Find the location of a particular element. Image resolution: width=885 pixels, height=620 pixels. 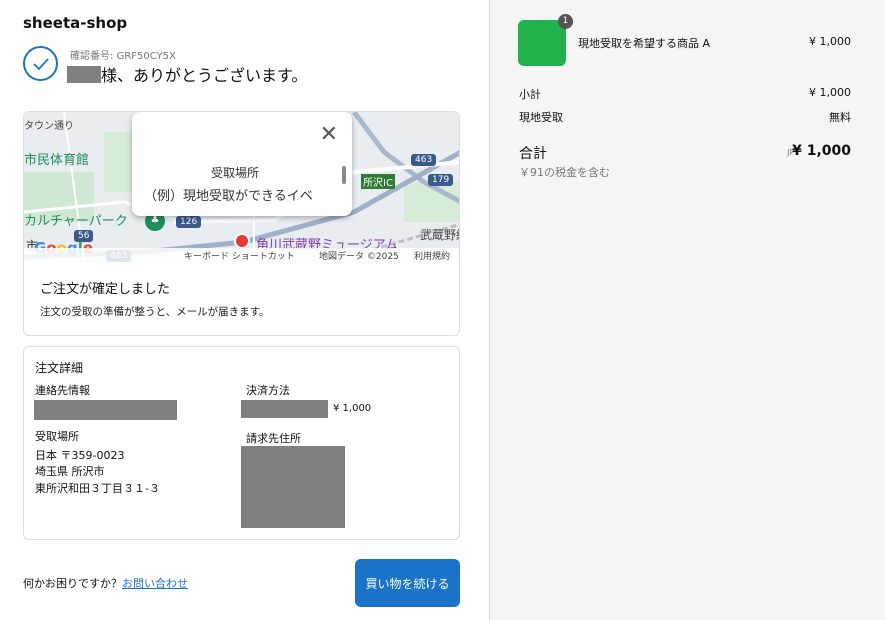

map-attribution: キーボード ショートカット 地図データ ©2025 利用規約 is located at coordinates (241, 255).